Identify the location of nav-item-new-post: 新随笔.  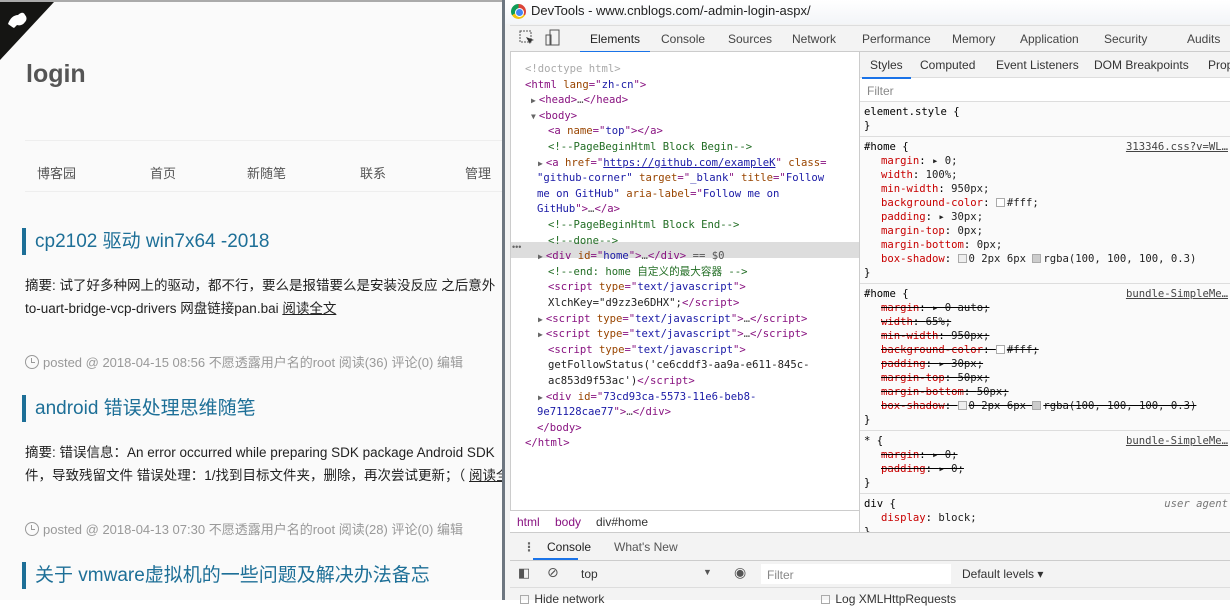
(266, 172).